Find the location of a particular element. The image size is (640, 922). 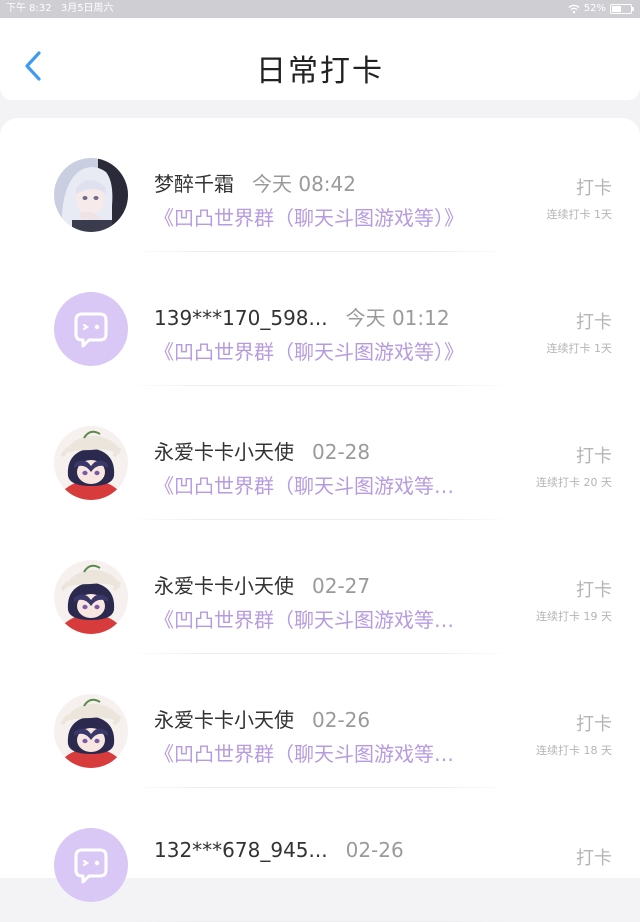

checkin-row: 永爱卡卡小天使 02-26 《凹凸世界群（聊天斗图游戏等… 打卡连续打卡 18 天 is located at coordinates (320, 721).